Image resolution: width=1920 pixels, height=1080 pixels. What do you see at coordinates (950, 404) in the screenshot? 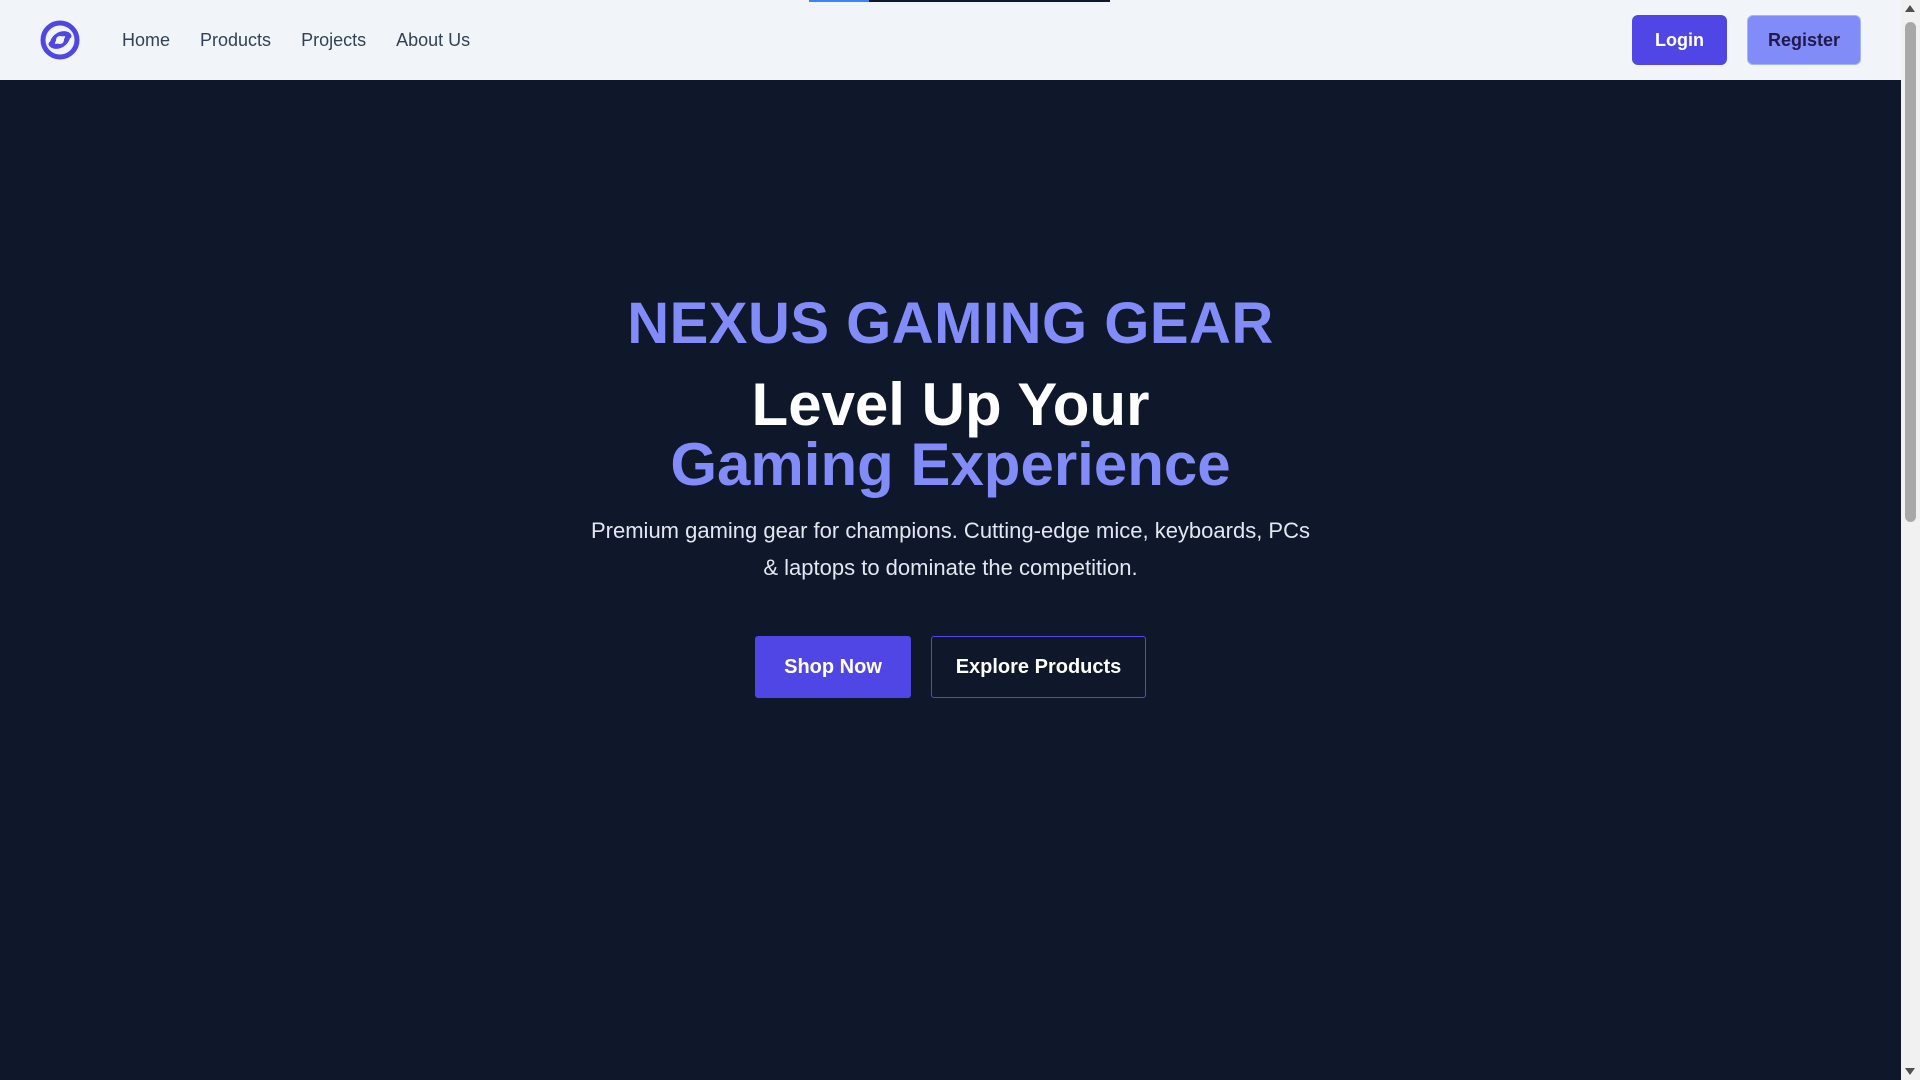
I see `hero-headline-line1: Level Up Your` at bounding box center [950, 404].